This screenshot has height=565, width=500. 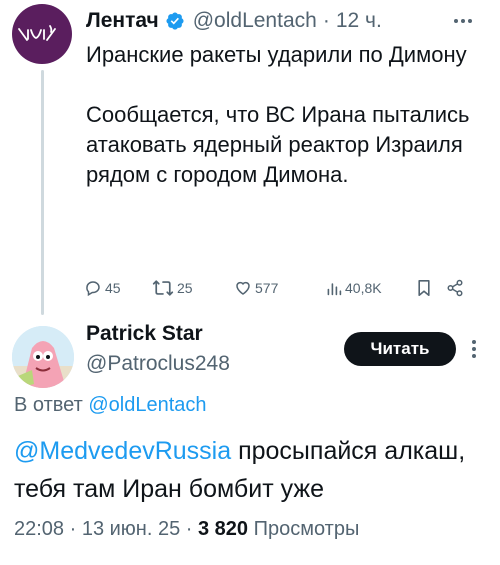 I want to click on views-label: Просмотры, so click(x=306, y=529).